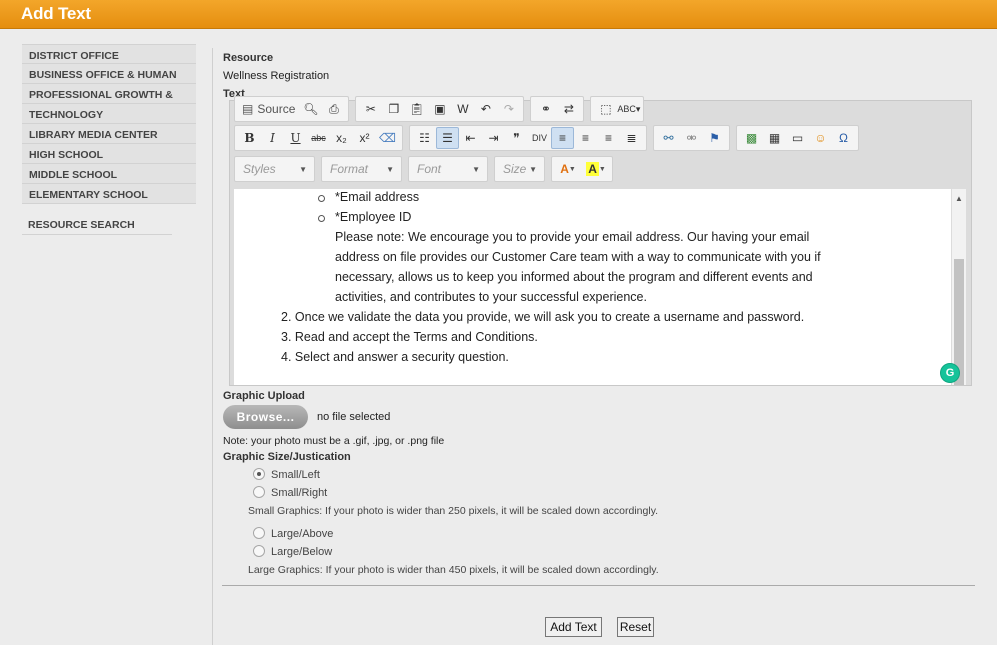  Describe the element at coordinates (318, 138) in the screenshot. I see `strikethrough-icon: abc` at that location.